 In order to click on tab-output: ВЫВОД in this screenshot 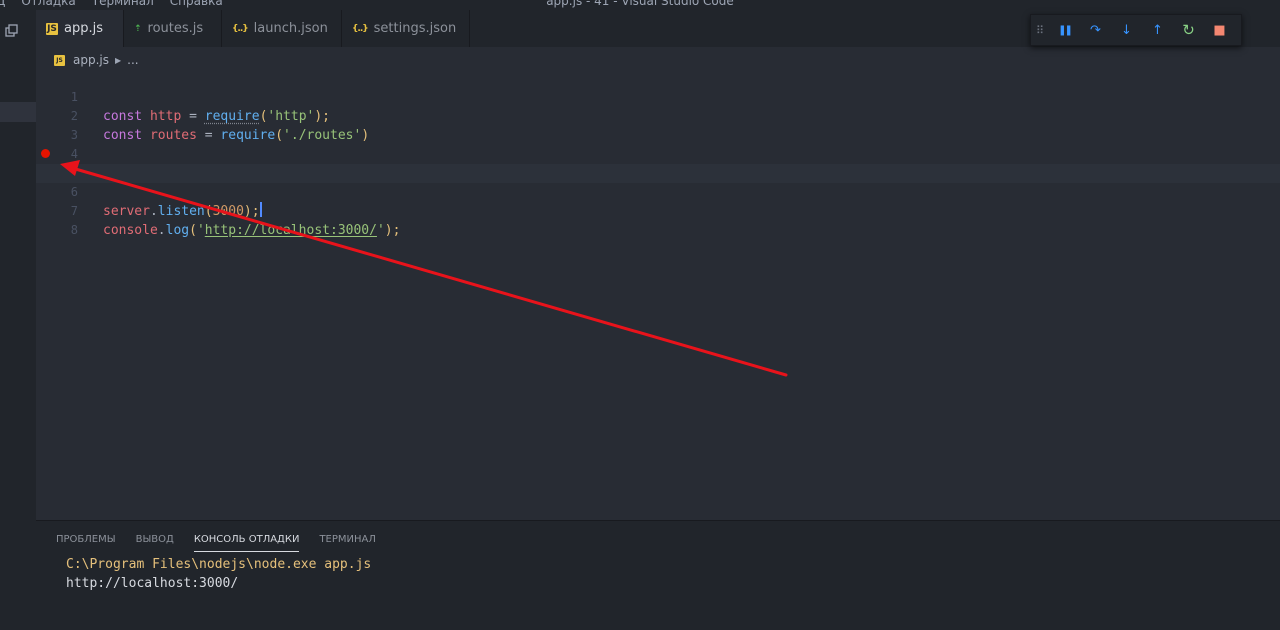, I will do `click(155, 543)`.